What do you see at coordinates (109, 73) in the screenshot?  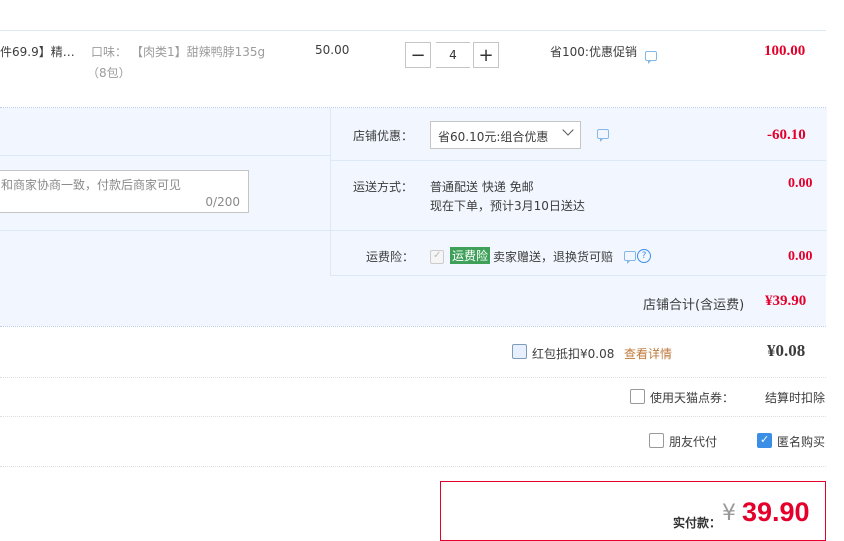 I see `flavor-pack: （8包）` at bounding box center [109, 73].